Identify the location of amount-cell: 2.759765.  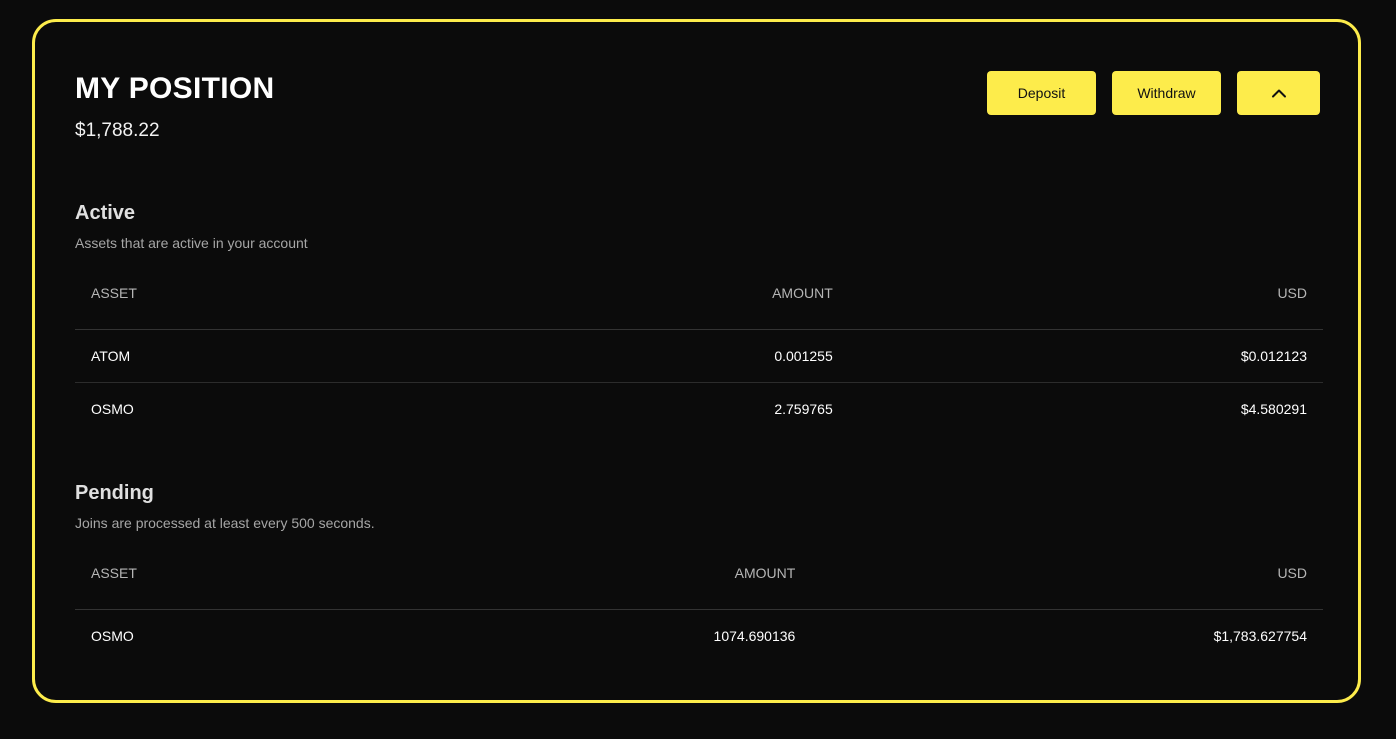
(803, 409).